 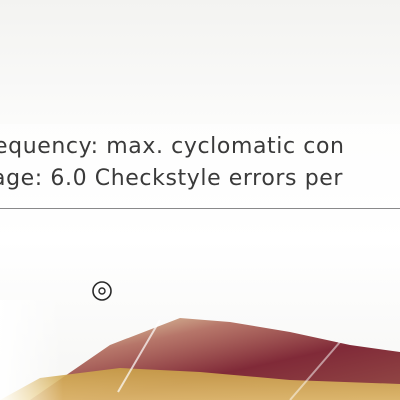 I want to click on legend-entry: age: 6.0 Checkstyle errors per, so click(x=172, y=178).